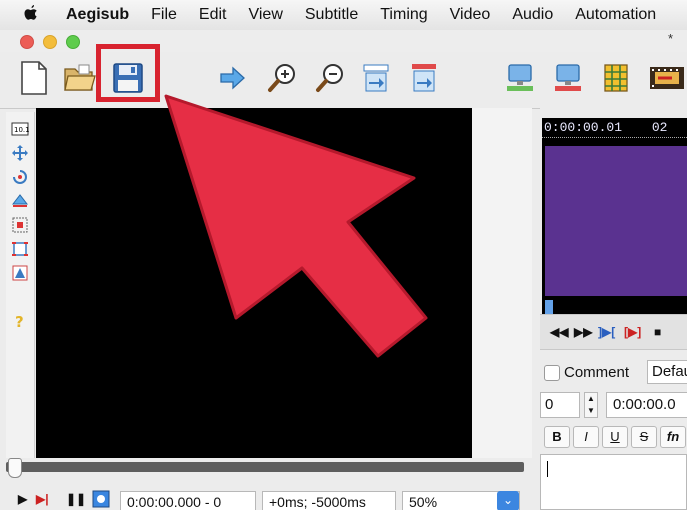 The width and height of the screenshot is (687, 510). I want to click on video-monitor-icon, so click(520, 77).